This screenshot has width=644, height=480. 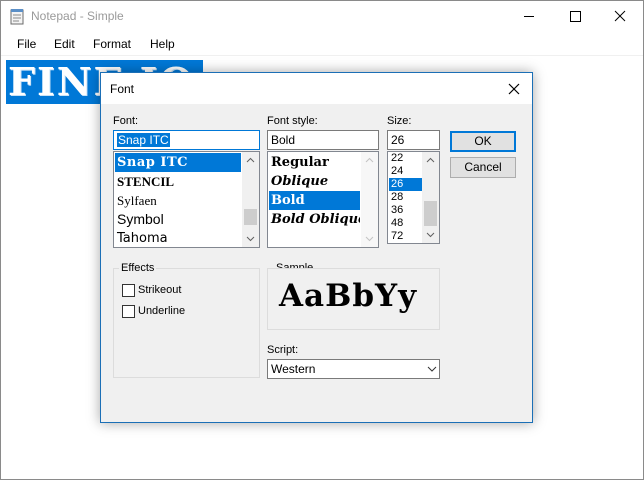 I want to click on effects-group, so click(x=186, y=323).